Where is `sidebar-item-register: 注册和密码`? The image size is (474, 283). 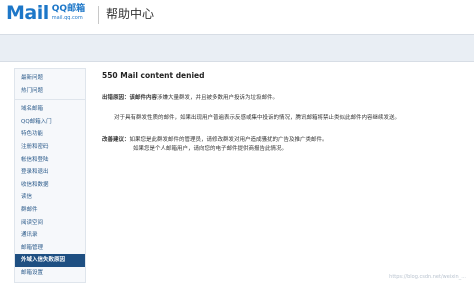 sidebar-item-register: 注册和密码 is located at coordinates (50, 147).